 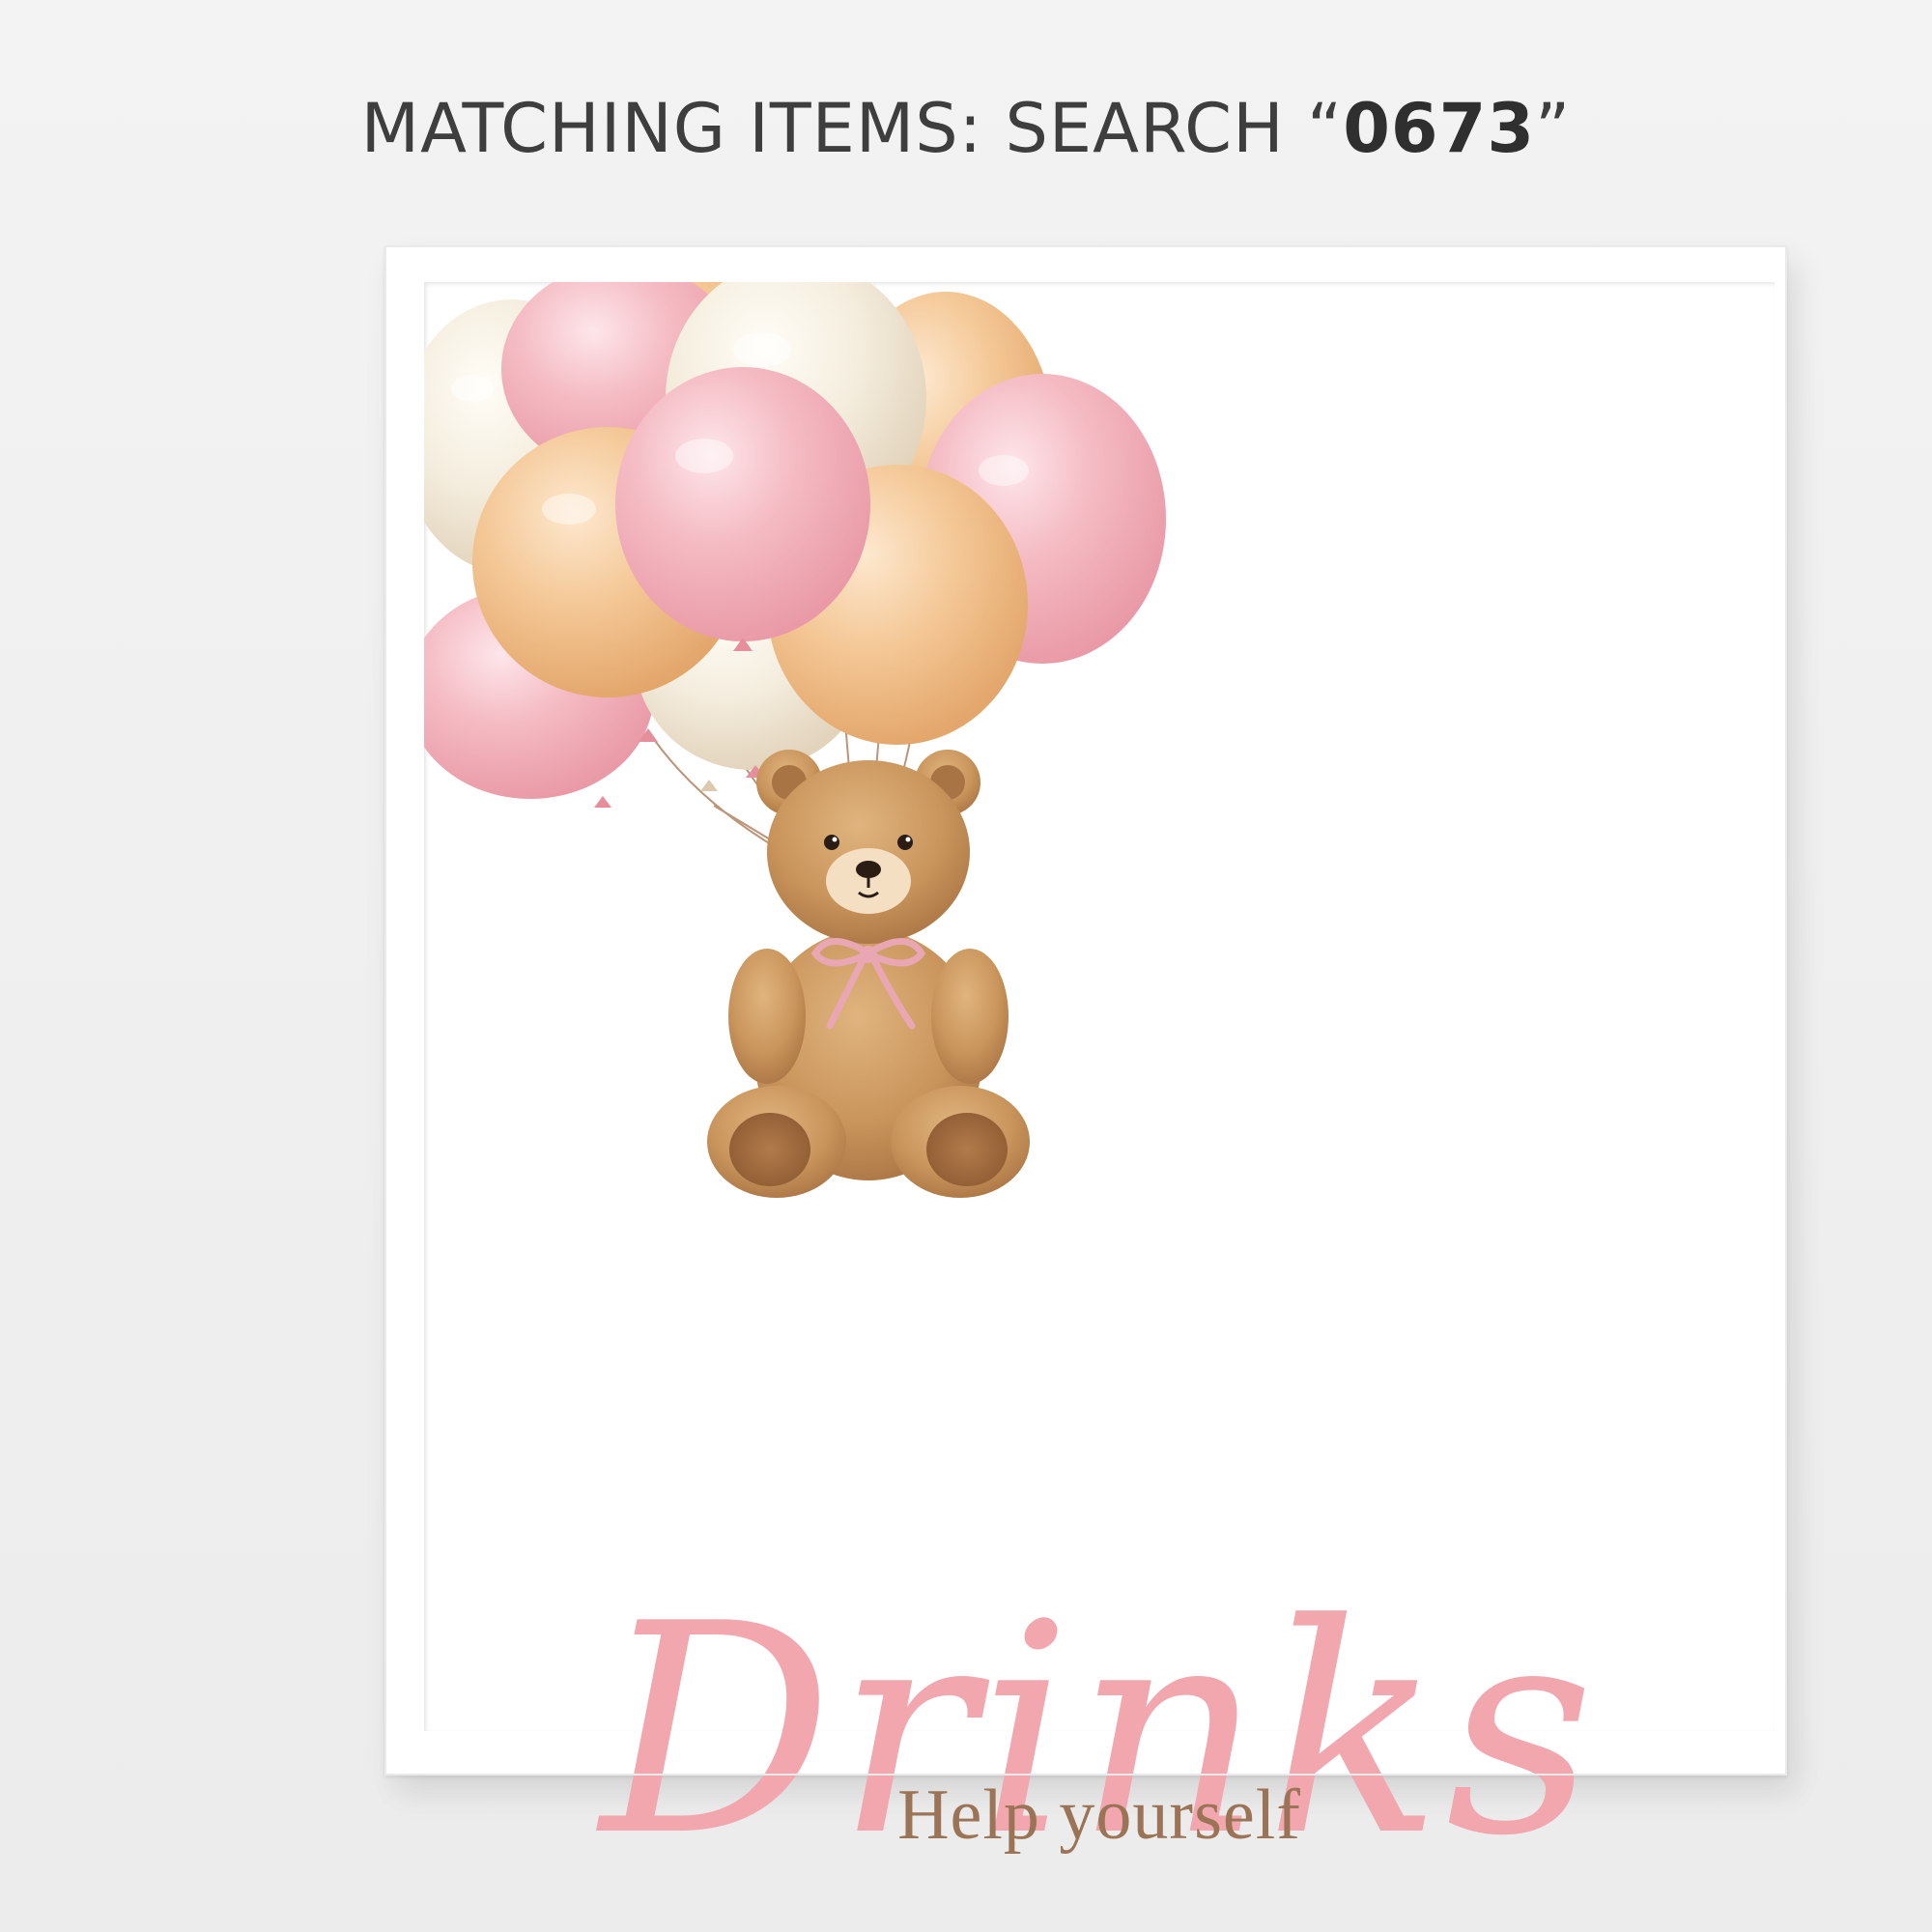 I want to click on poster-subtitle: Help yourself, so click(x=1099, y=1815).